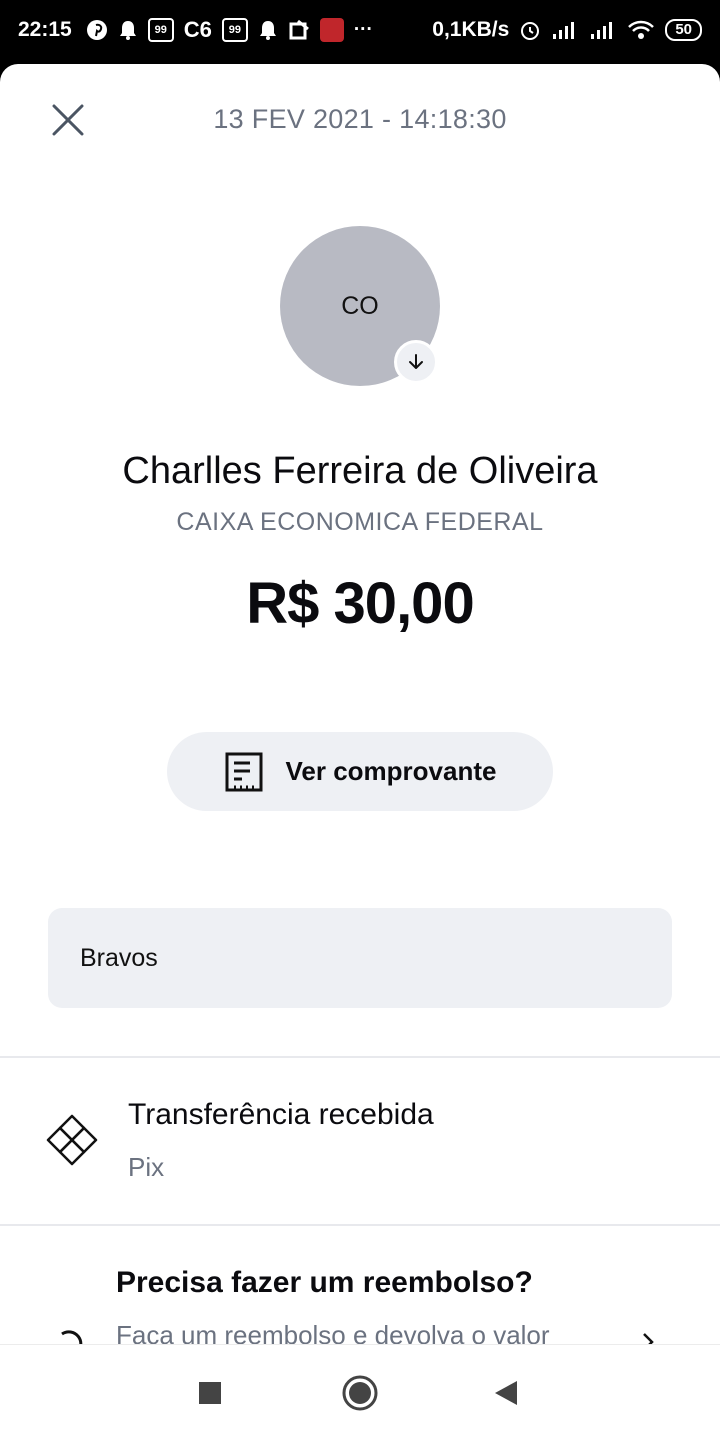 The height and width of the screenshot is (1440, 720). What do you see at coordinates (331, 30) in the screenshot?
I see `app-red-icon` at bounding box center [331, 30].